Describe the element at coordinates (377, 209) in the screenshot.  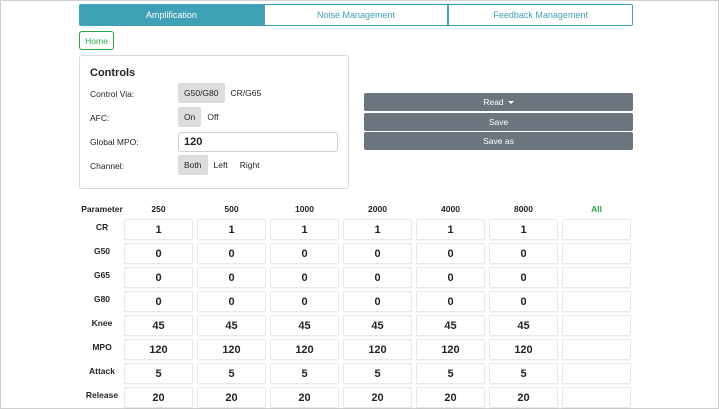
I see `freq-header: 2000` at that location.